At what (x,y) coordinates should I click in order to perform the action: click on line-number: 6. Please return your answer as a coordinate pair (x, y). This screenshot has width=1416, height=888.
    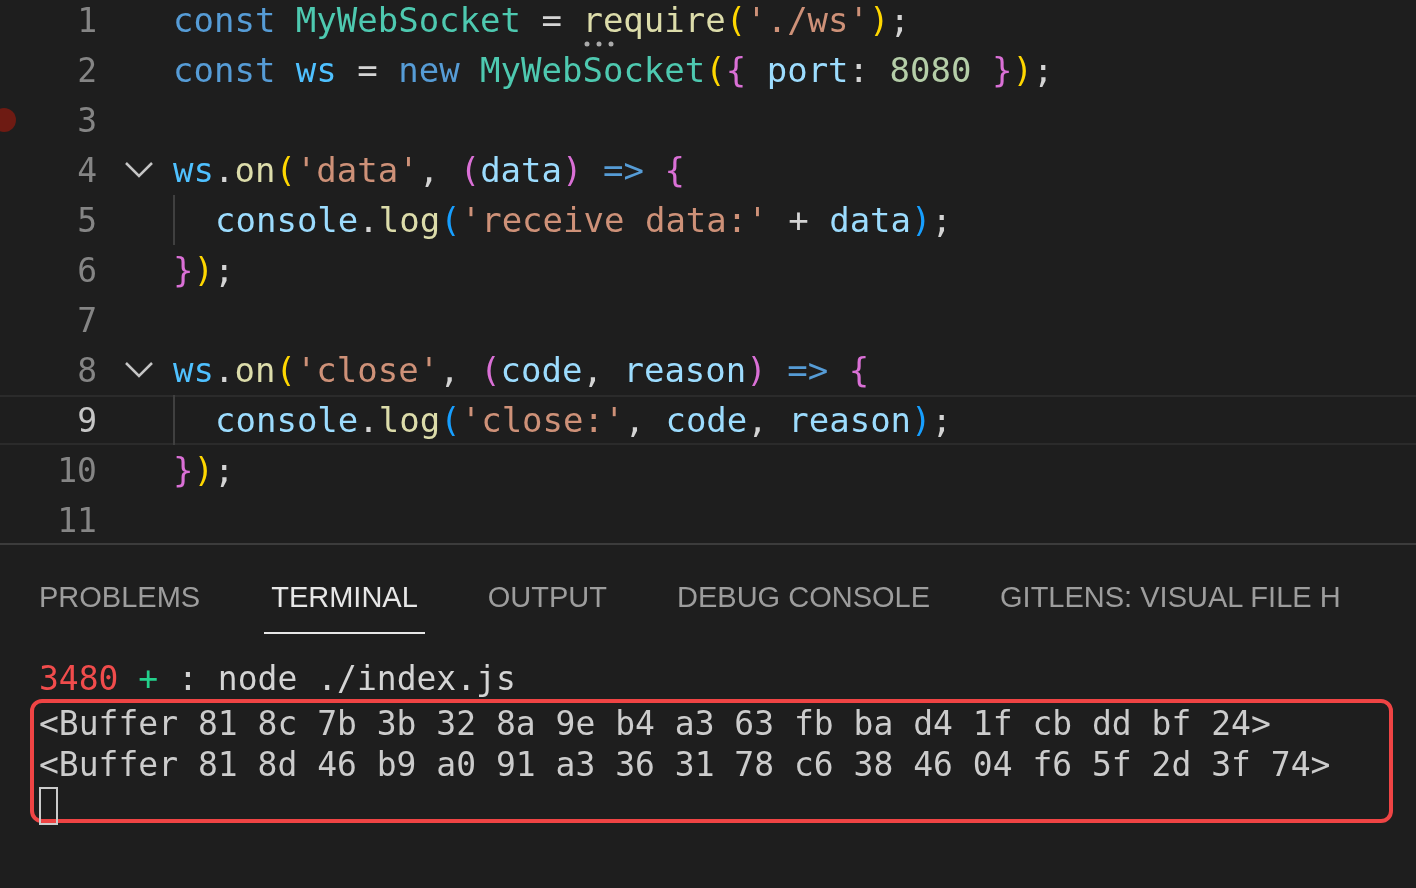
    Looking at the image, I should click on (86, 270).